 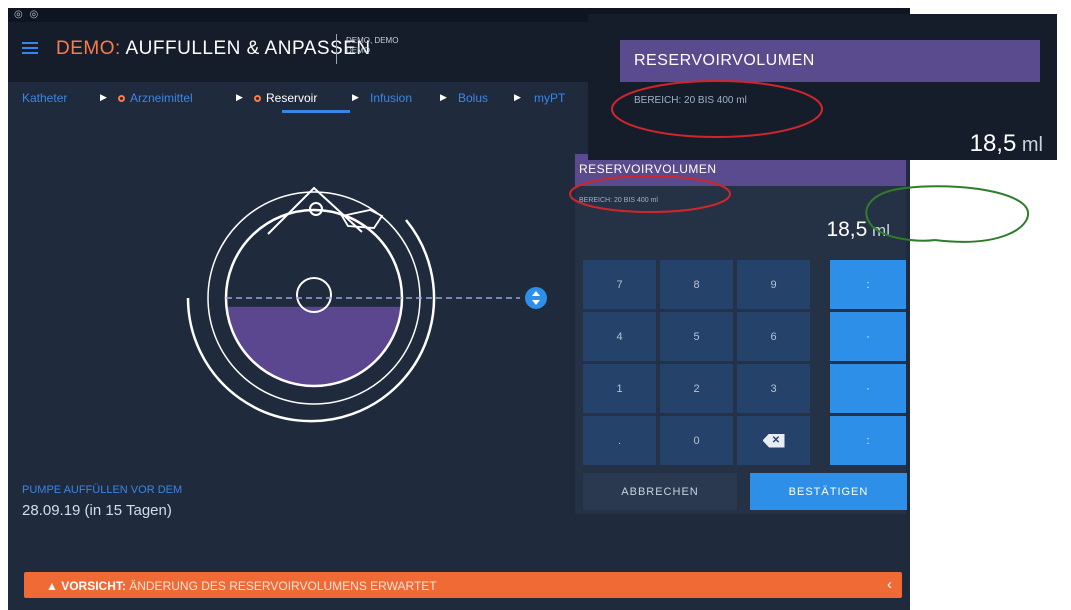 I want to click on key-label: 0, so click(x=696, y=440).